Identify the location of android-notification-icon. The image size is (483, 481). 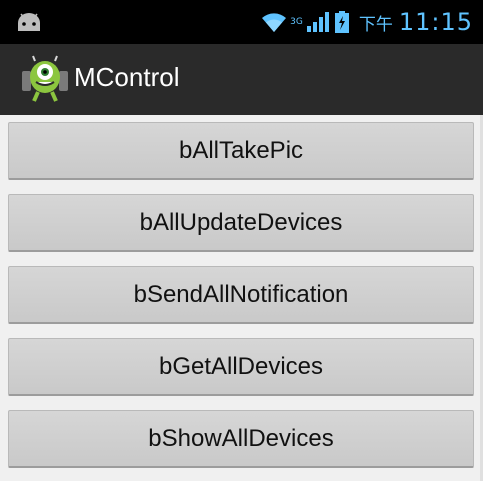
(29, 22).